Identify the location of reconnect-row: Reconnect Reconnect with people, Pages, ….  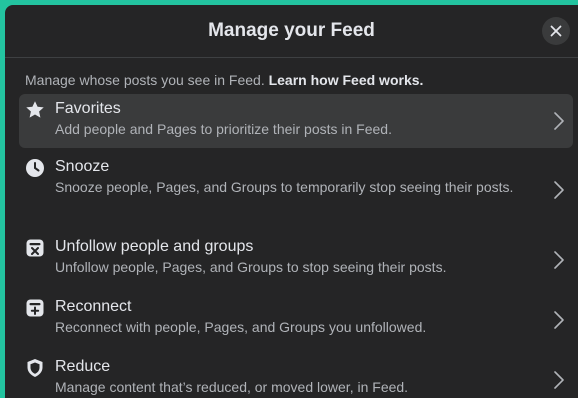
(296, 320).